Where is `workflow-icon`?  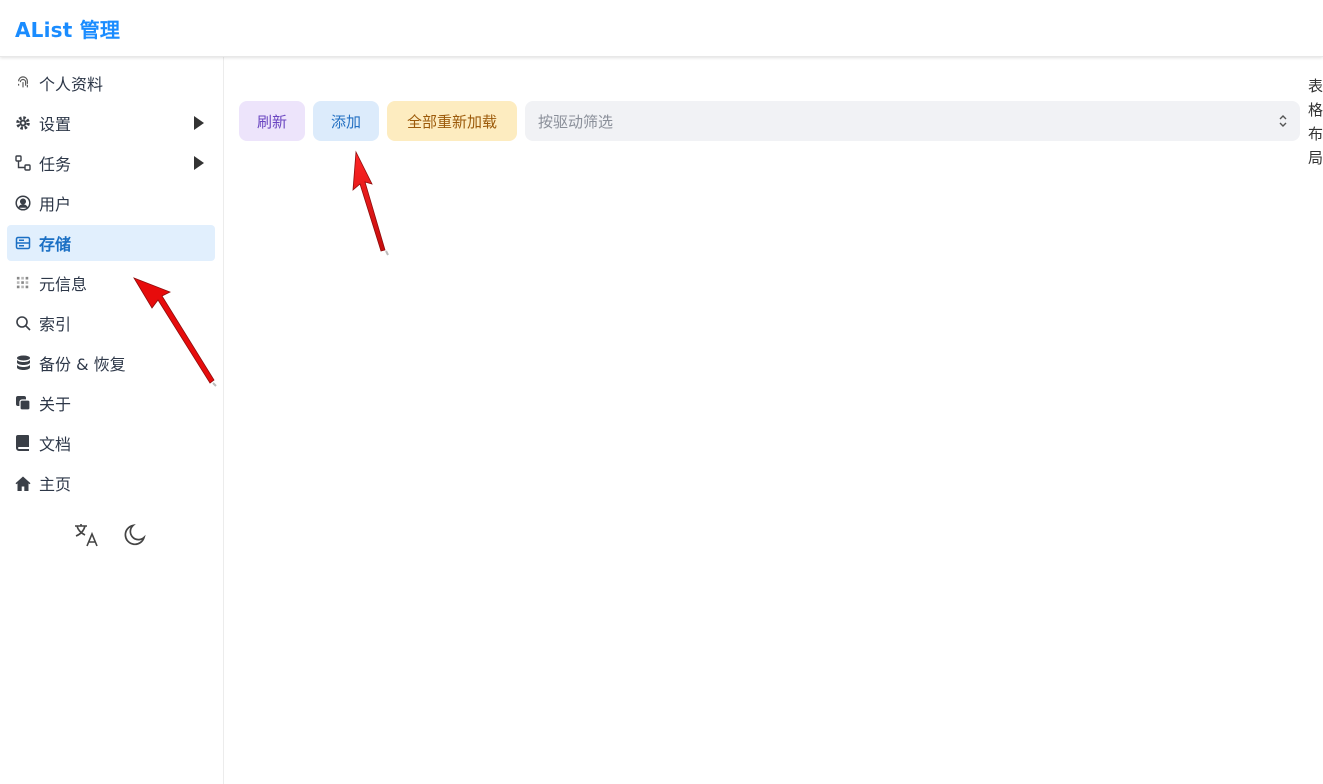 workflow-icon is located at coordinates (23, 163).